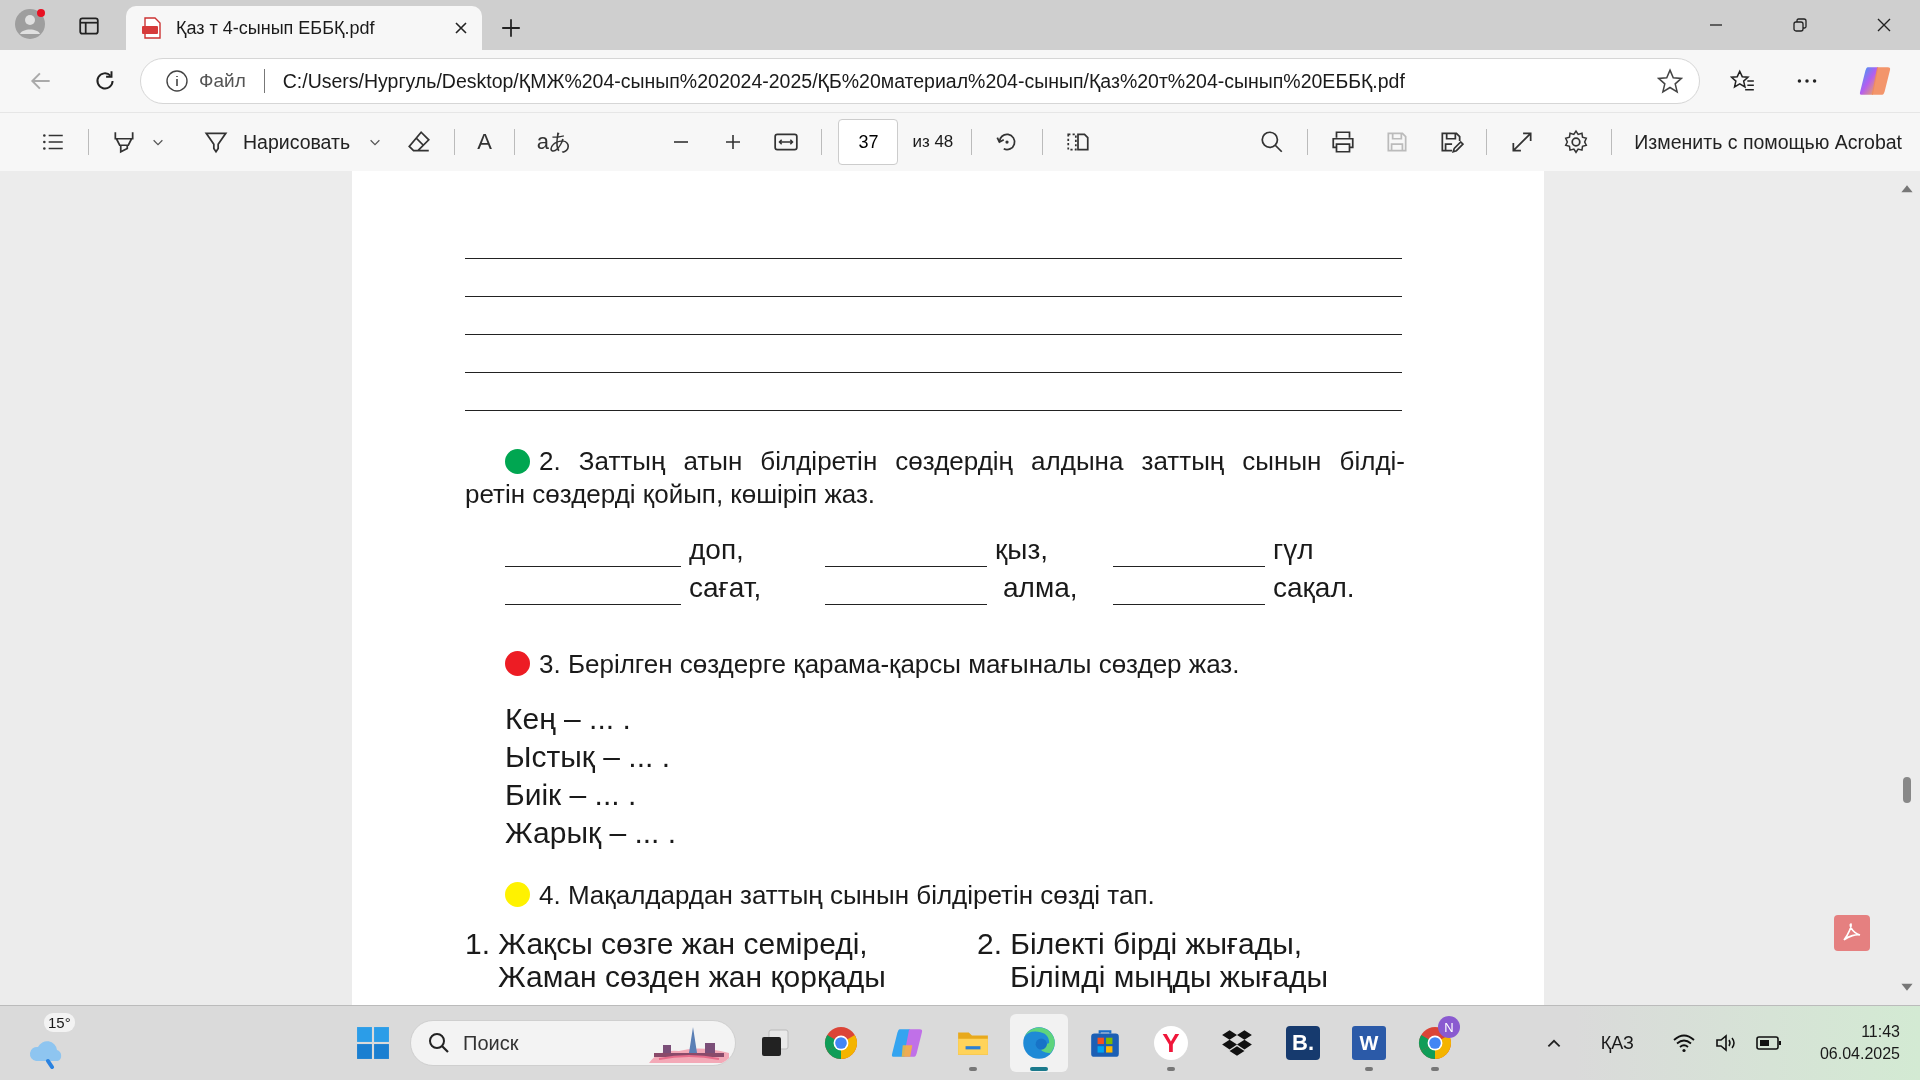 Image resolution: width=1920 pixels, height=1080 pixels. I want to click on word: сақал., so click(1314, 588).